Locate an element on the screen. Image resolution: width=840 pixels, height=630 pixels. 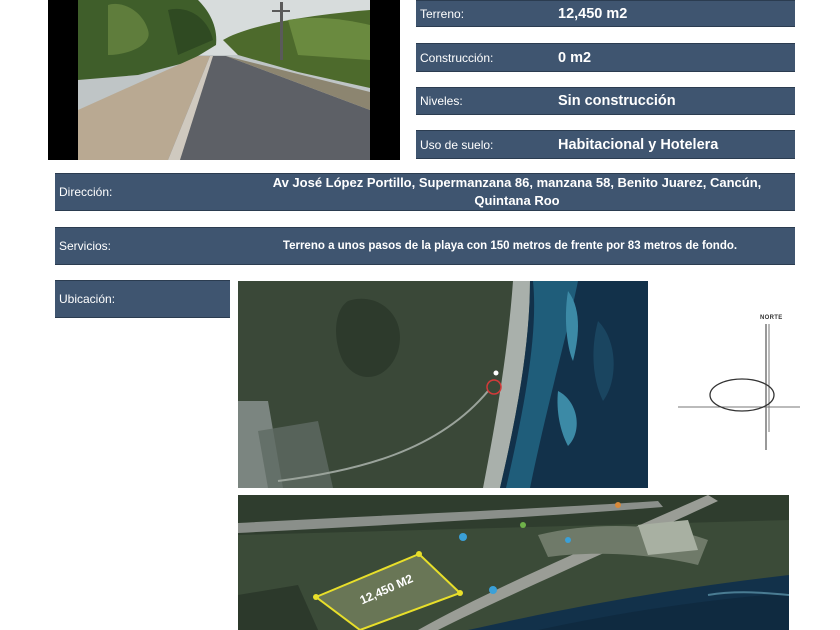
ubicacion-row: Ubicación: is located at coordinates (142, 299).